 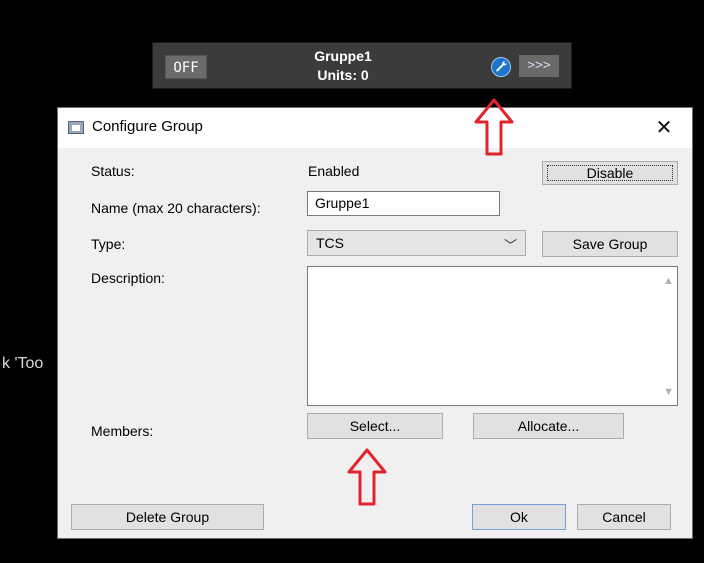 What do you see at coordinates (176, 208) in the screenshot?
I see `name-label: Name (max 20 characters):` at bounding box center [176, 208].